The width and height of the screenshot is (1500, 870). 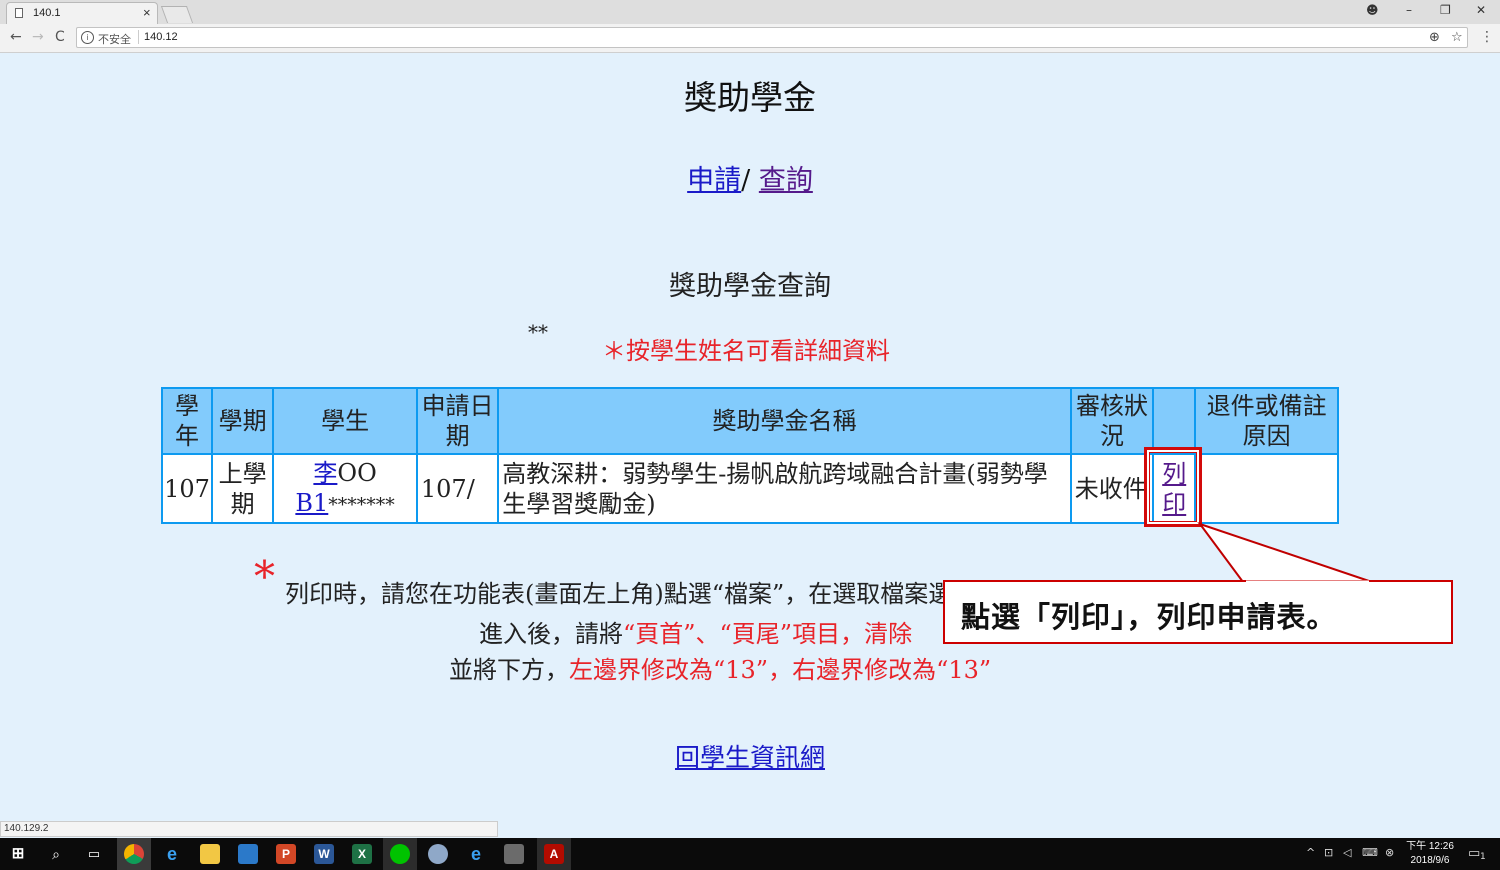 I want to click on print-note-line3: 並將下方，左邊界修改為“13”，右邊界修改為“13”, so click(x=720, y=667).